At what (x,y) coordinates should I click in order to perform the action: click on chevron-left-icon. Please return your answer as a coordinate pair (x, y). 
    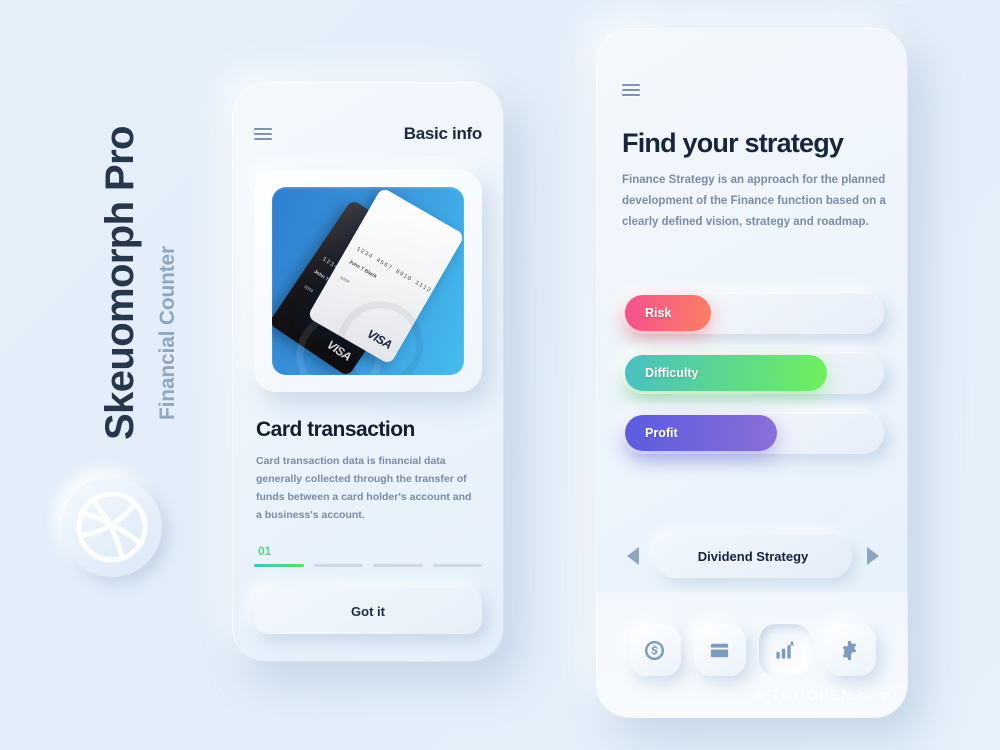
    Looking at the image, I should click on (633, 556).